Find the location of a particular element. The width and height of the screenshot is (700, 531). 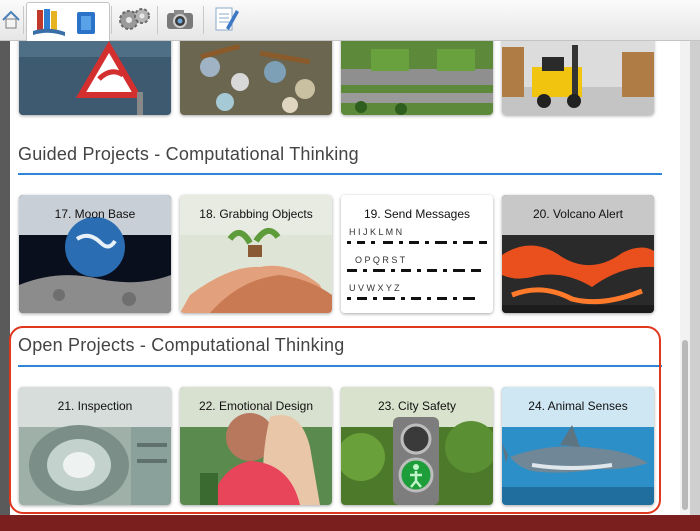

background-right is located at coordinates (695, 286).